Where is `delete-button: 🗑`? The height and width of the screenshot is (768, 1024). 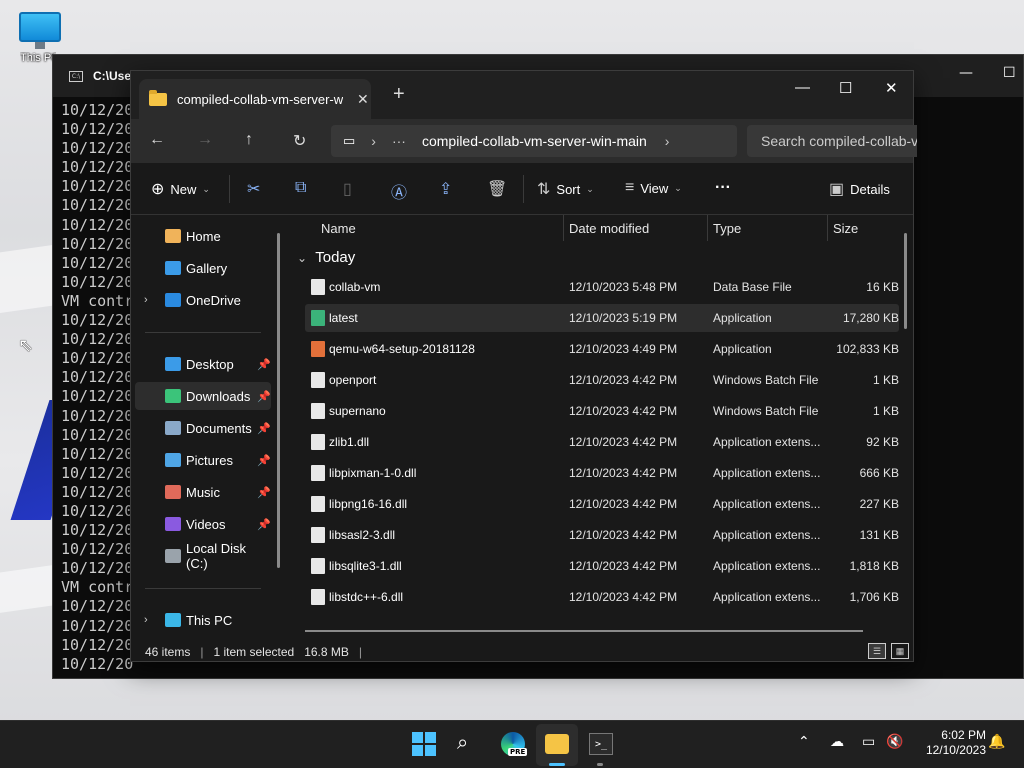 delete-button: 🗑 is located at coordinates (497, 189).